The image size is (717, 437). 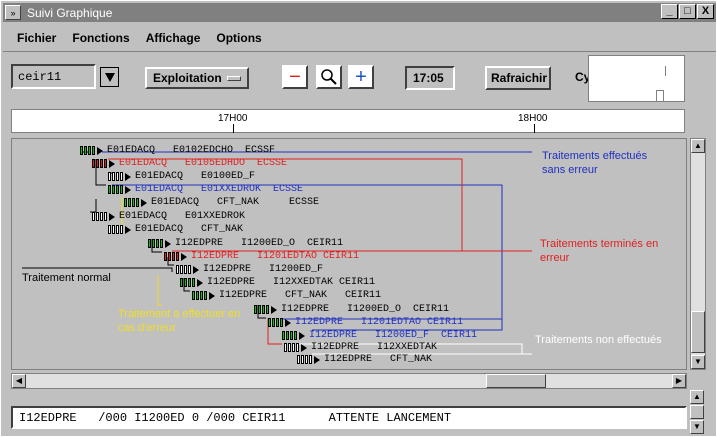 I want to click on job-label: I12EDPRE I1200ED_F, so click(x=263, y=269).